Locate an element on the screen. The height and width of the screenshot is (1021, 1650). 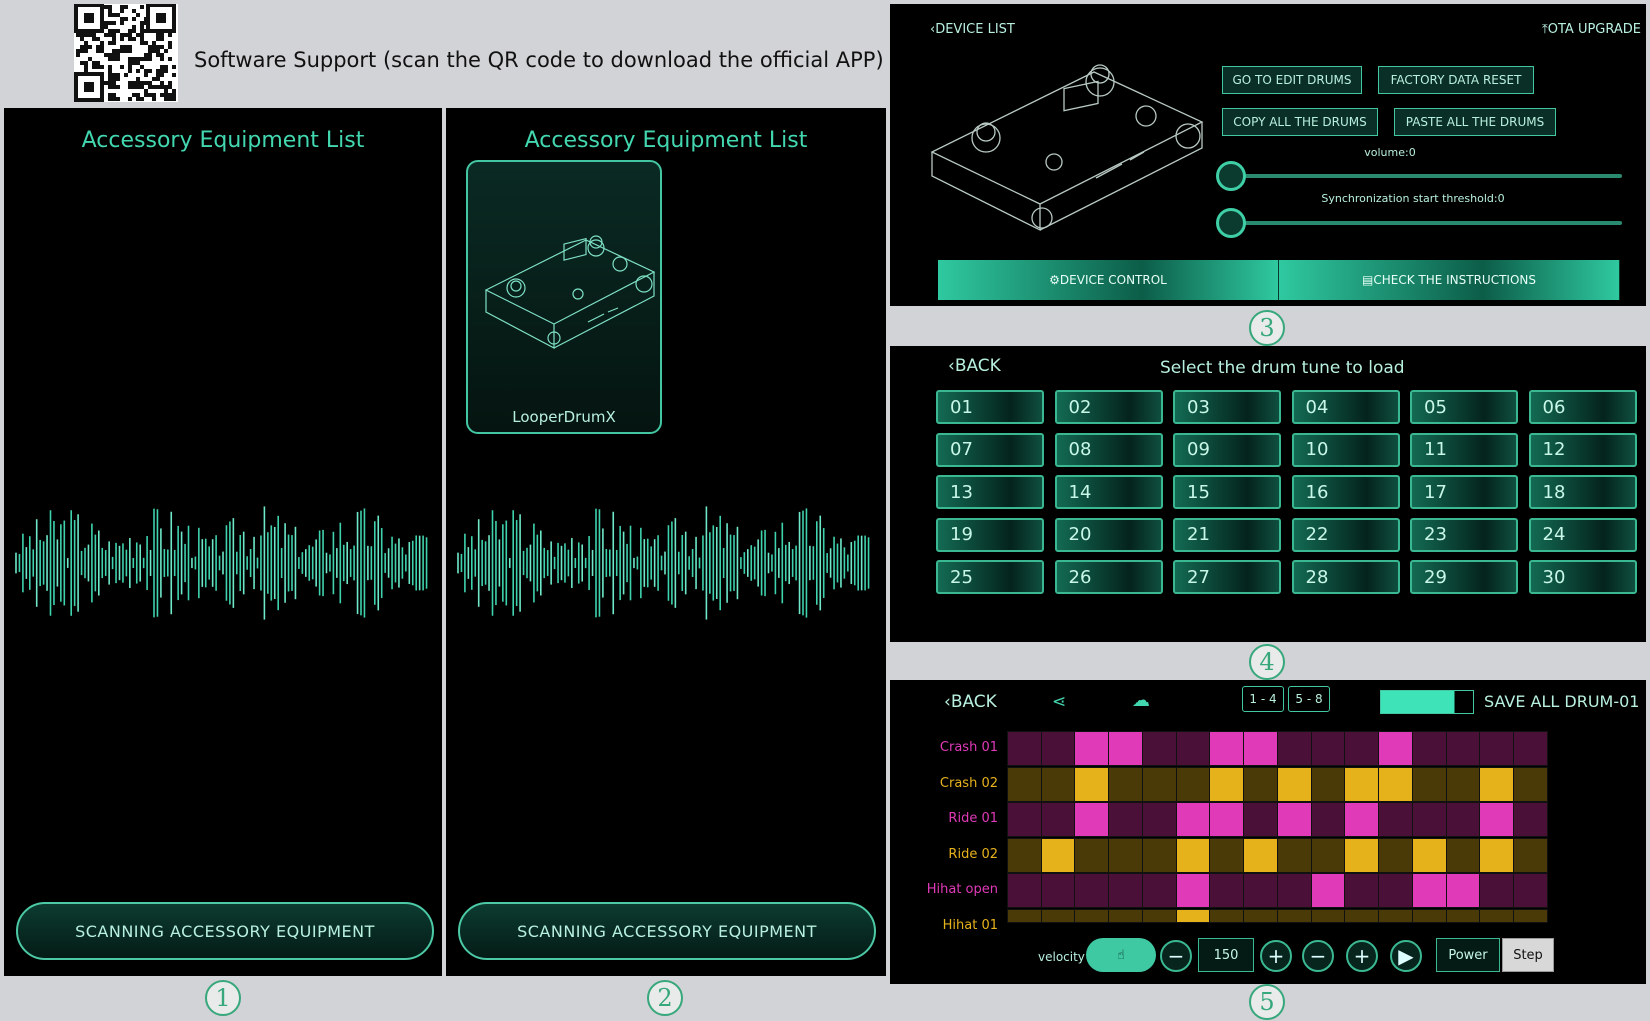
tempo-decrease-button: − is located at coordinates (1176, 956).